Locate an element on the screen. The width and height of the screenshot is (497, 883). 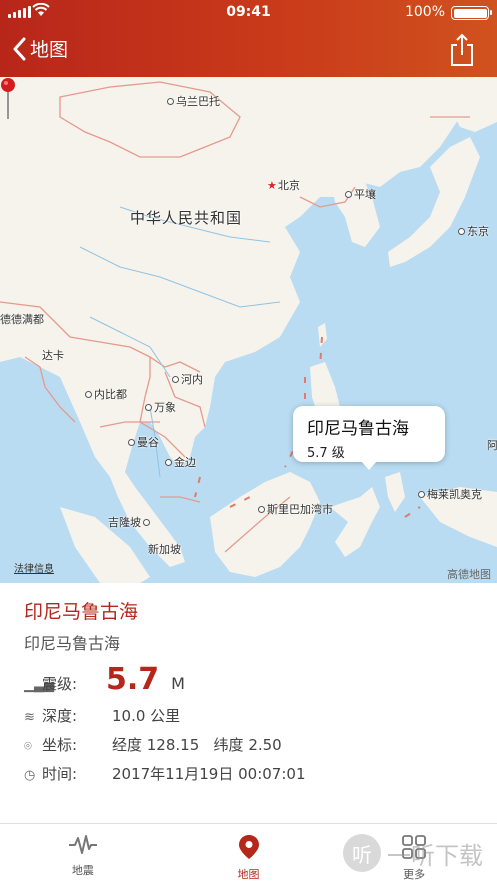
tab-earthquakes-label: 地震 is located at coordinates (82, 870).